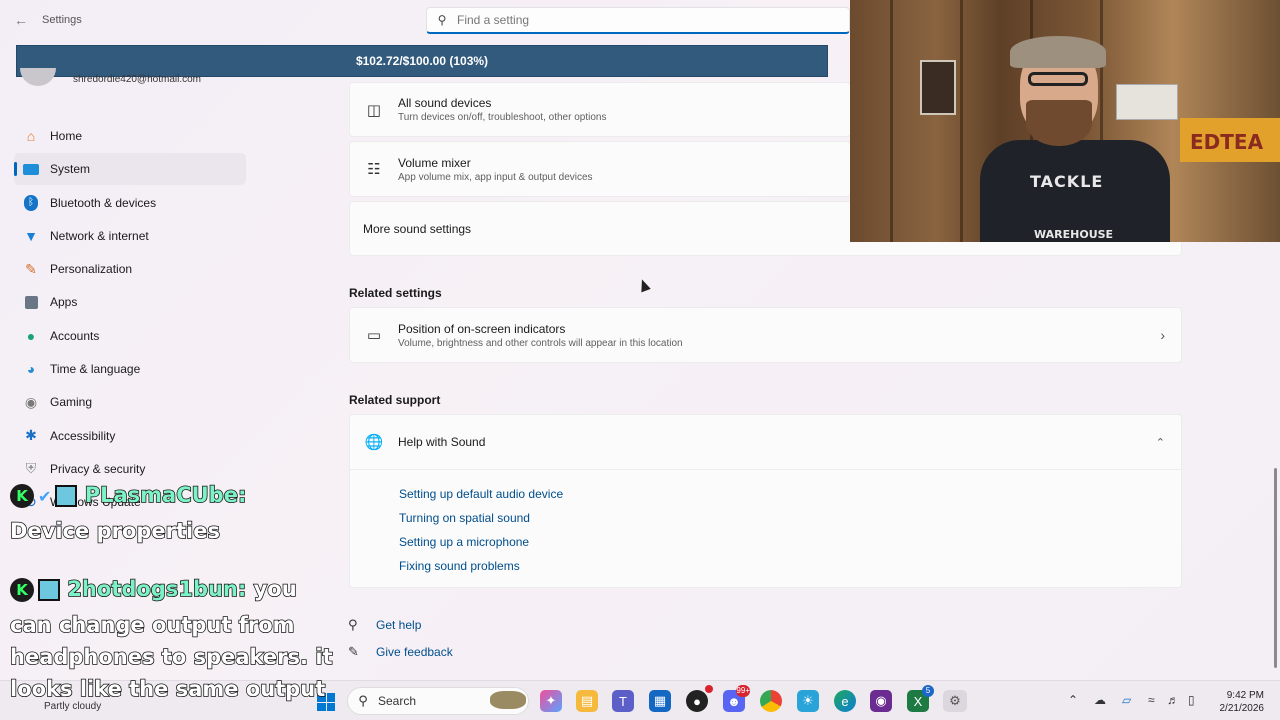  I want to click on sidebar-item-label: Apps, so click(64, 302).